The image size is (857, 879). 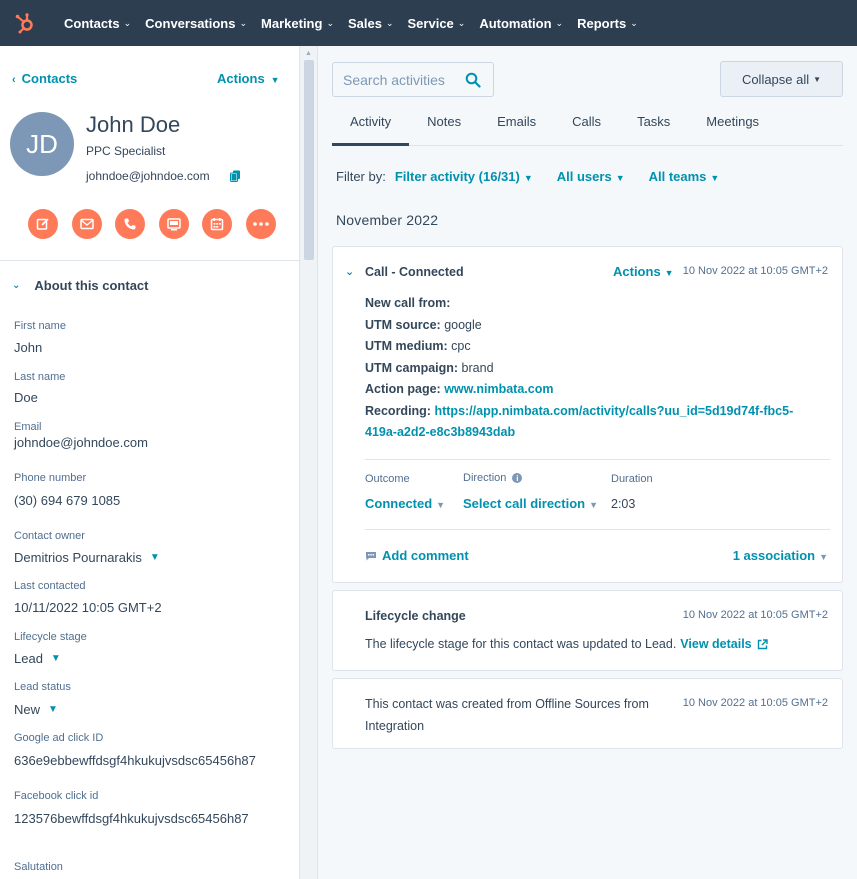 What do you see at coordinates (515, 23) in the screenshot?
I see `nav-label: Automation` at bounding box center [515, 23].